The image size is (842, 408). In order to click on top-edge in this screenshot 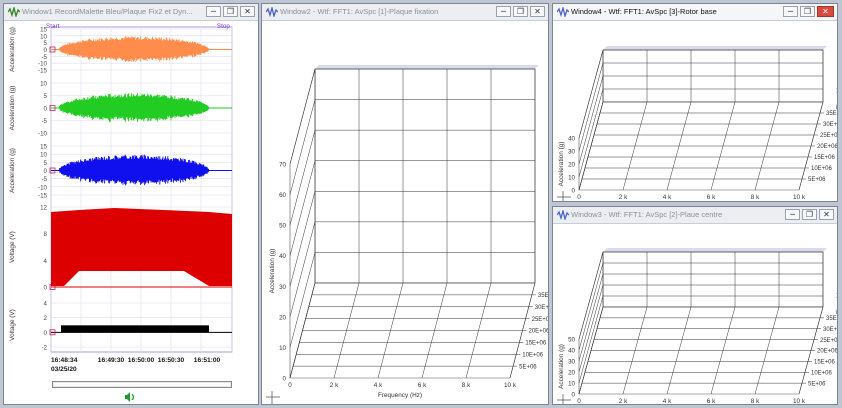, I will do `click(715, 250)`.